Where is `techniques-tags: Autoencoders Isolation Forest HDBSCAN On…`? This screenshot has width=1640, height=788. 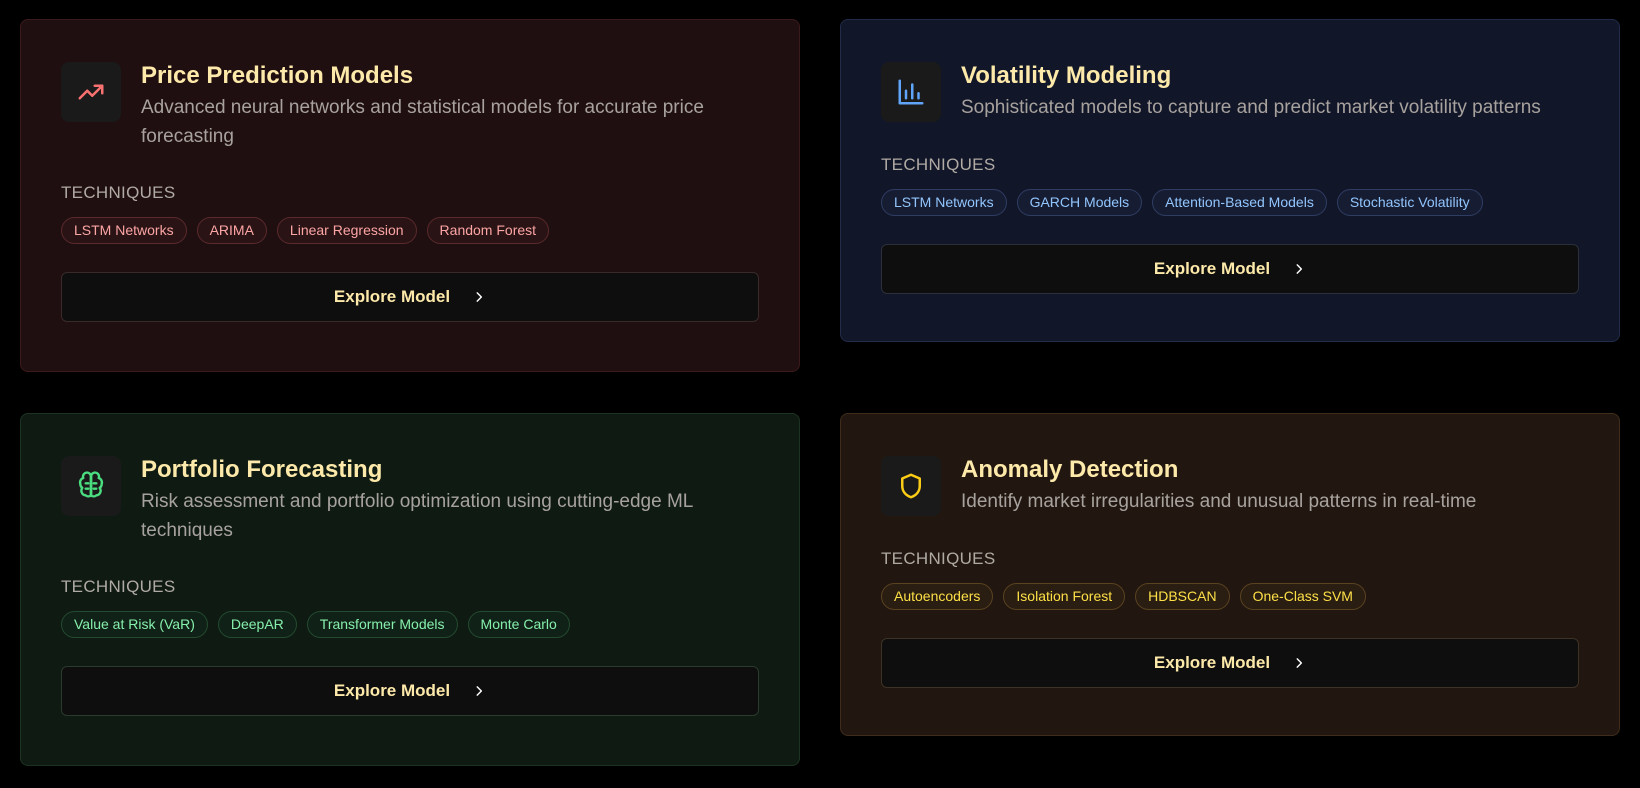
techniques-tags: Autoencoders Isolation Forest HDBSCAN On… is located at coordinates (1230, 596).